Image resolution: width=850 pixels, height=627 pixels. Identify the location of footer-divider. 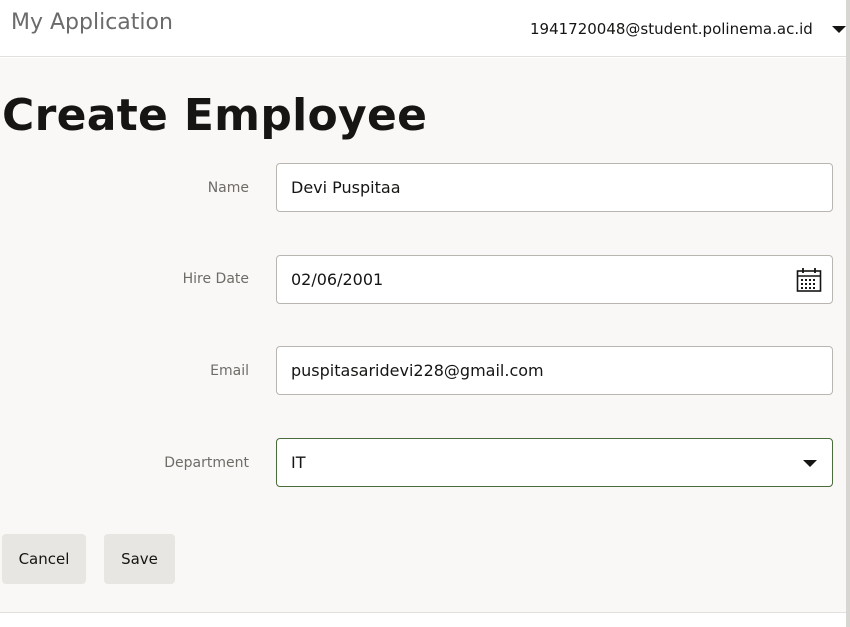
(423, 612).